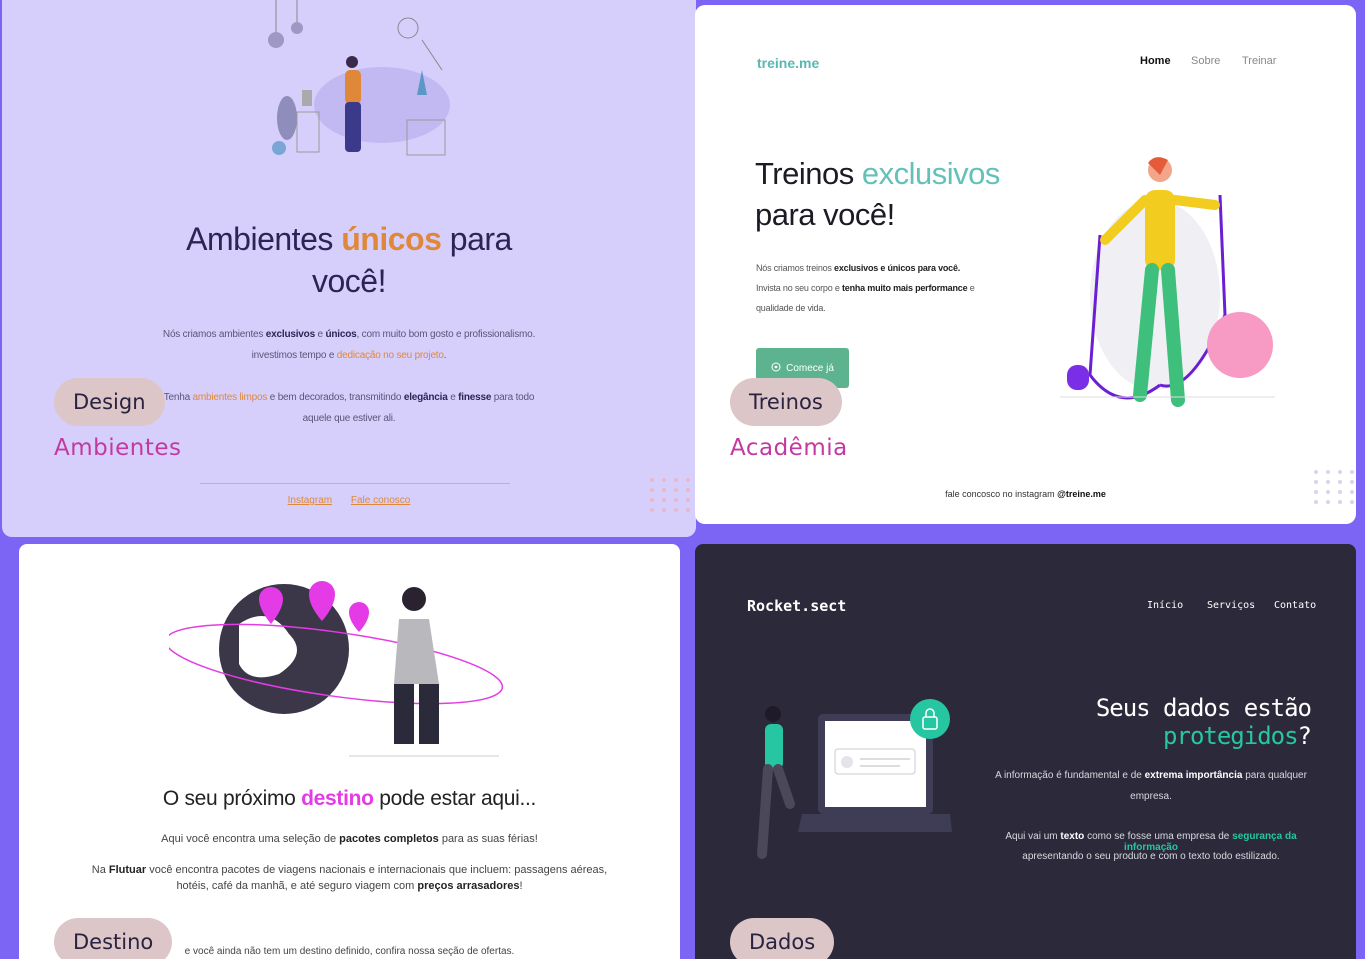 The image size is (1365, 959). Describe the element at coordinates (877, 194) in the screenshot. I see `hero-title: Treinos exclusivos para você!` at that location.